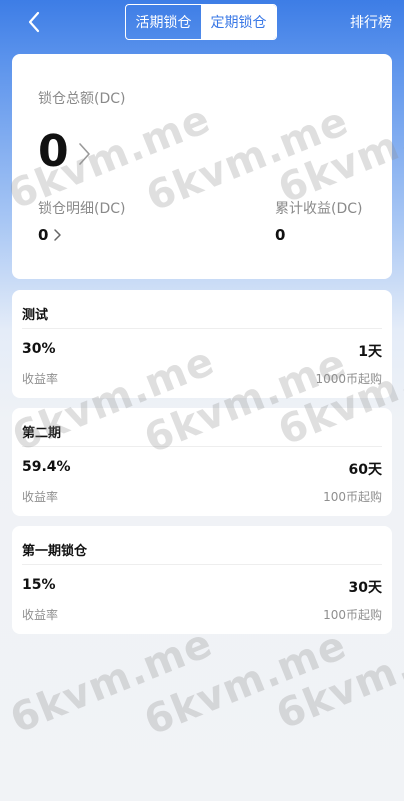  What do you see at coordinates (55, 551) in the screenshot?
I see `product-title: 第一期锁仓` at bounding box center [55, 551].